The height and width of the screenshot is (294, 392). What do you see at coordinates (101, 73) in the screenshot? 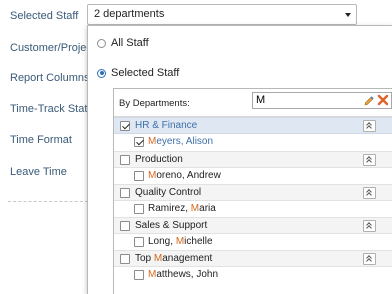
I see `radio-selected-staff-circle` at bounding box center [101, 73].